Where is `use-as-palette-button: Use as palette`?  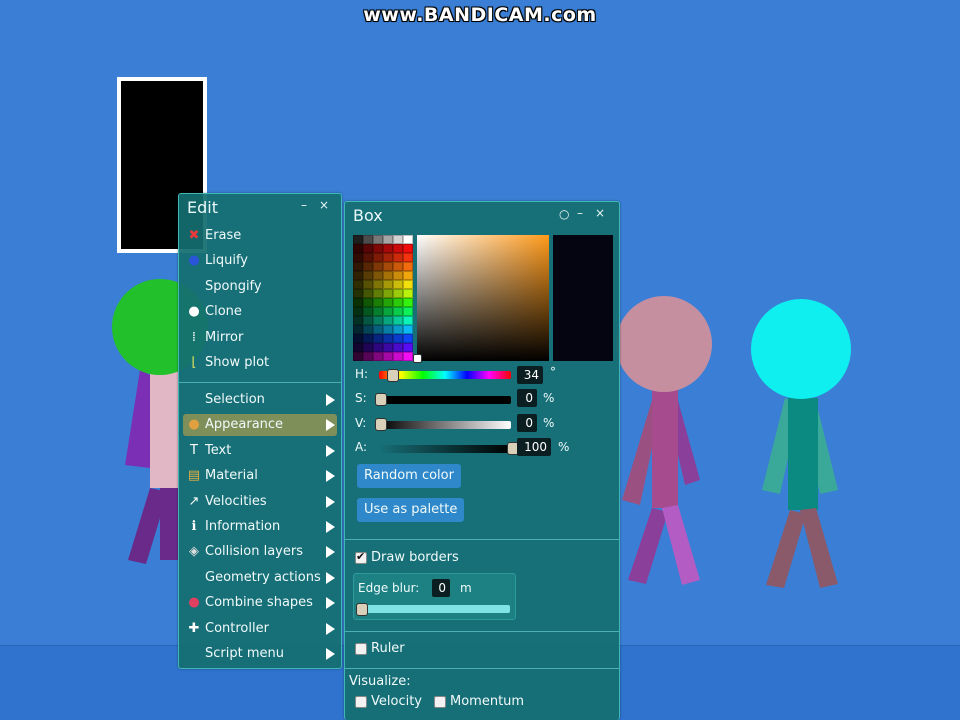
use-as-palette-button: Use as palette is located at coordinates (411, 510).